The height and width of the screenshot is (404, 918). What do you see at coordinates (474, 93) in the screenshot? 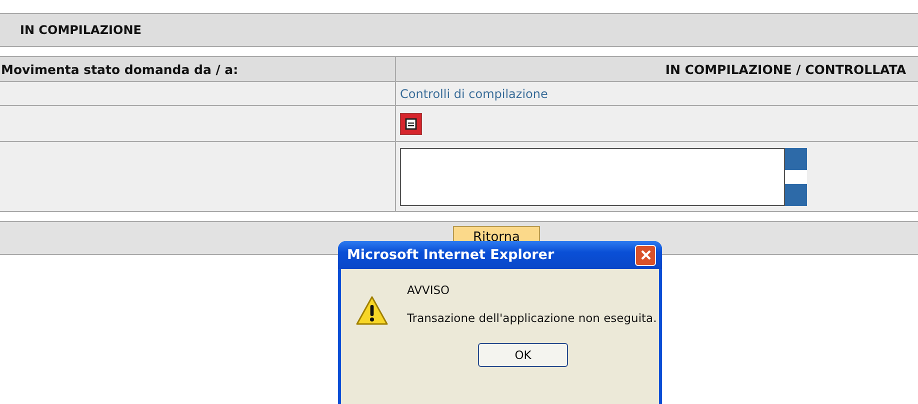
I see `controls-link: Controlli di compilazione` at bounding box center [474, 93].